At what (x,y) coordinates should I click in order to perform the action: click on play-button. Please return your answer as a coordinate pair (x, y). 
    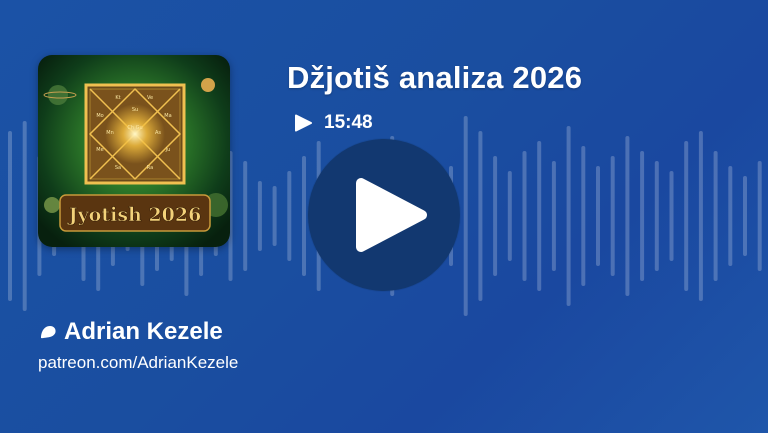
    Looking at the image, I should click on (384, 215).